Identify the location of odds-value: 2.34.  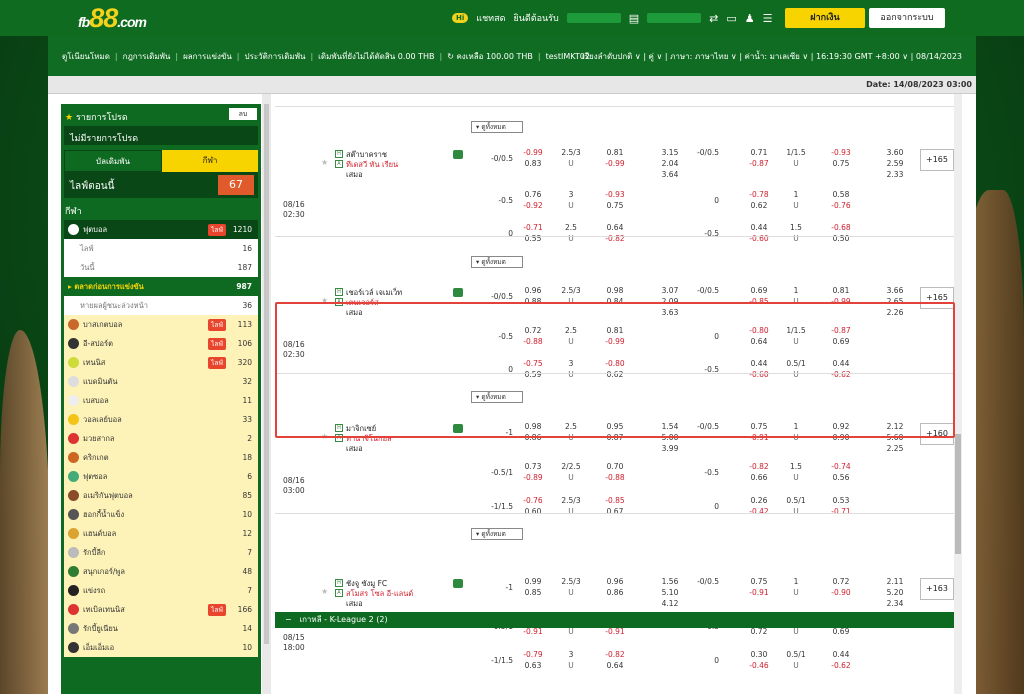
(895, 603).